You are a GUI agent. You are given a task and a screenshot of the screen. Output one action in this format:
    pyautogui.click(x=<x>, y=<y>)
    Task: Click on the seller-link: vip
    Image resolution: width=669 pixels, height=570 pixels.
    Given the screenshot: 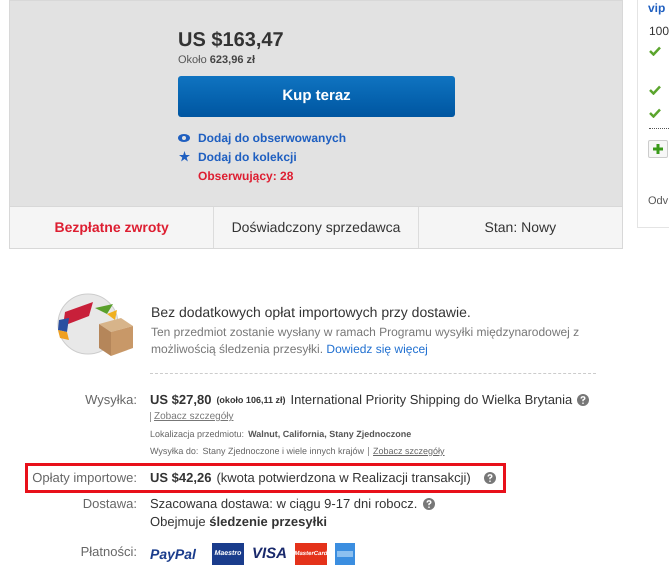 What is the action you would take?
    pyautogui.click(x=657, y=8)
    